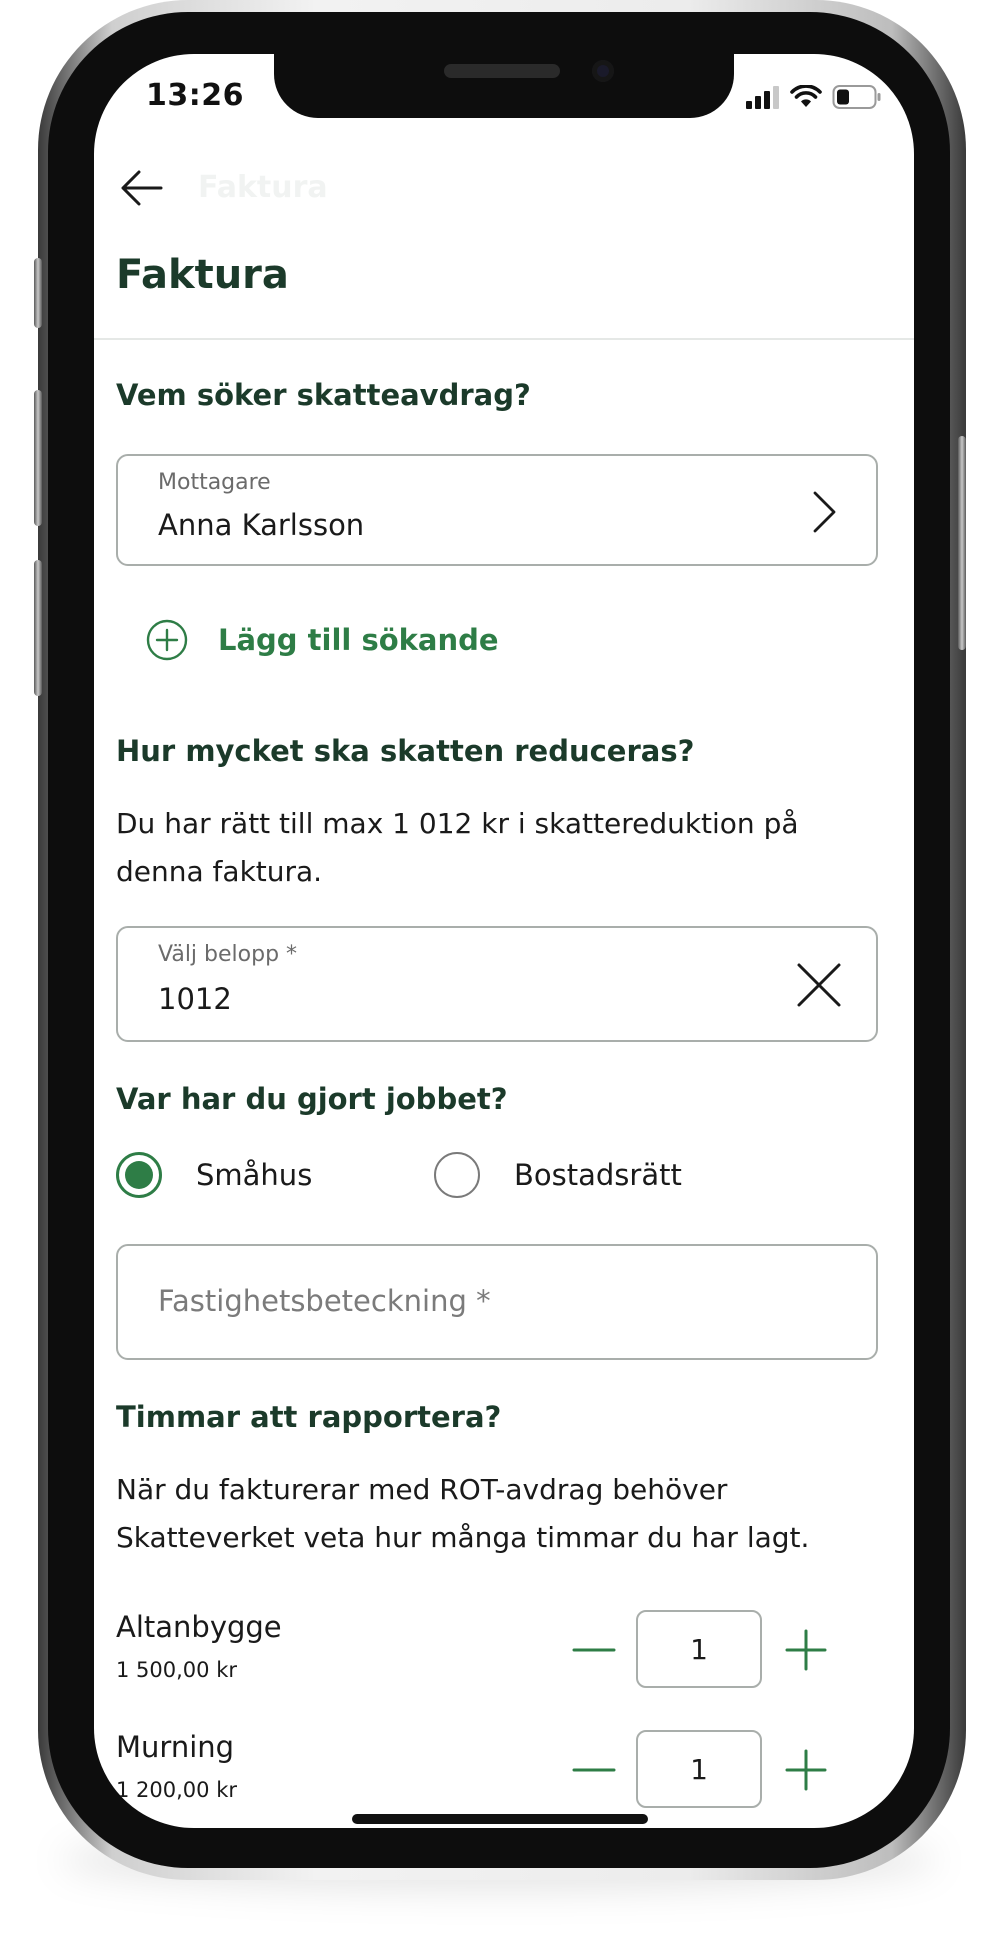  I want to click on chevron-right-icon, so click(824, 512).